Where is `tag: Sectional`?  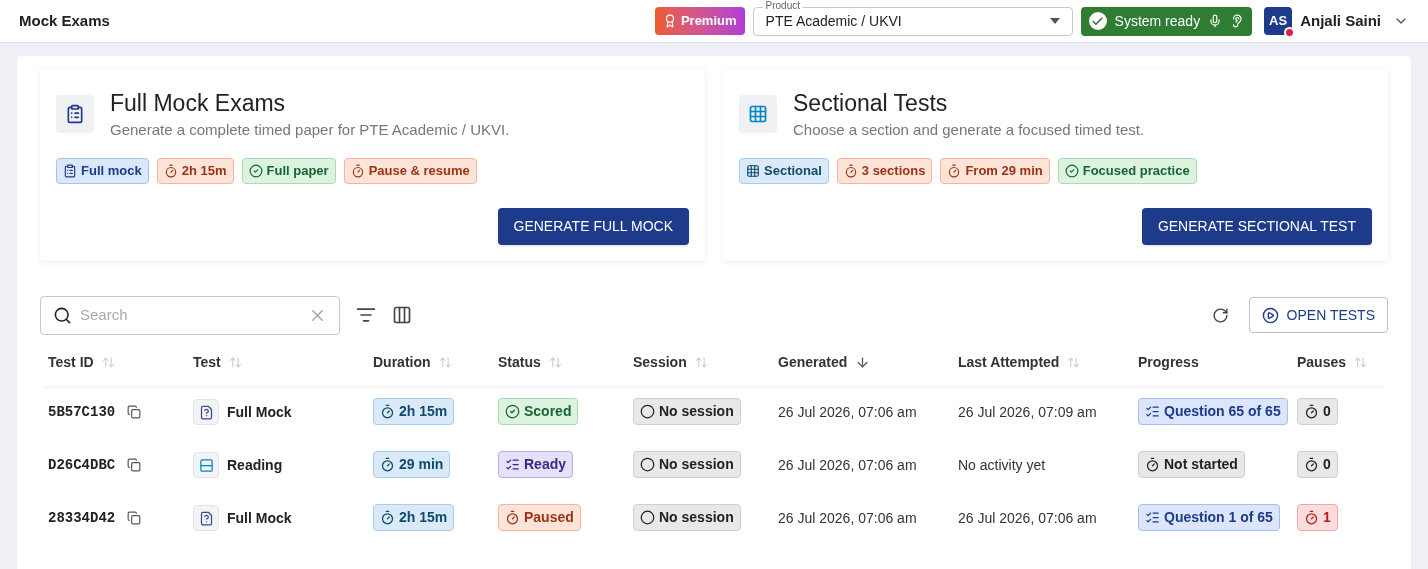
tag: Sectional is located at coordinates (784, 170).